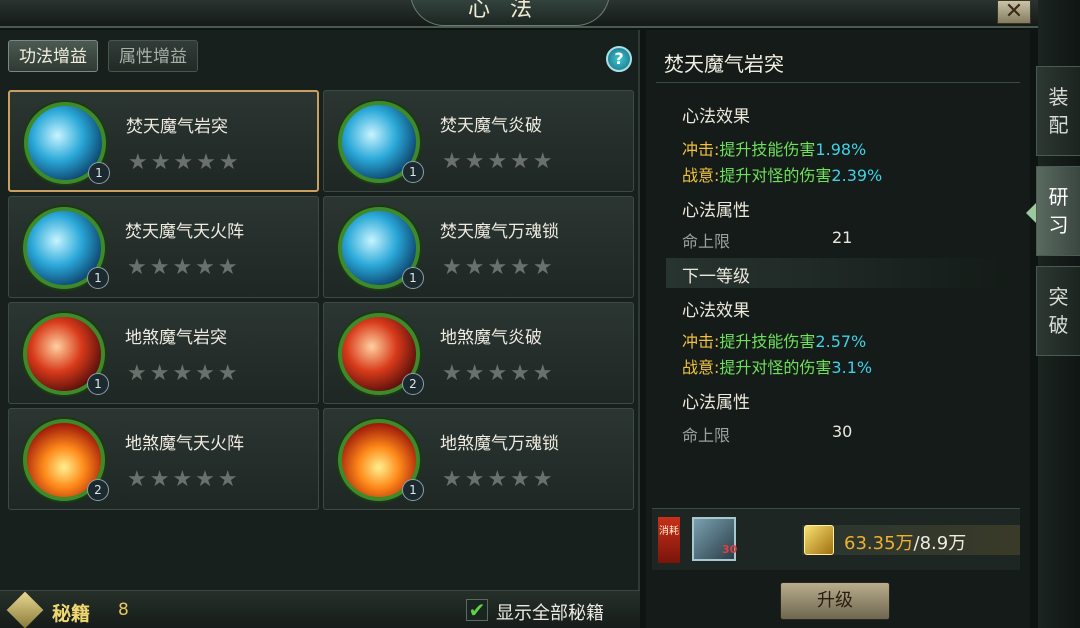 The height and width of the screenshot is (628, 1080). I want to click on side-tab-study: 研习, so click(1058, 211).